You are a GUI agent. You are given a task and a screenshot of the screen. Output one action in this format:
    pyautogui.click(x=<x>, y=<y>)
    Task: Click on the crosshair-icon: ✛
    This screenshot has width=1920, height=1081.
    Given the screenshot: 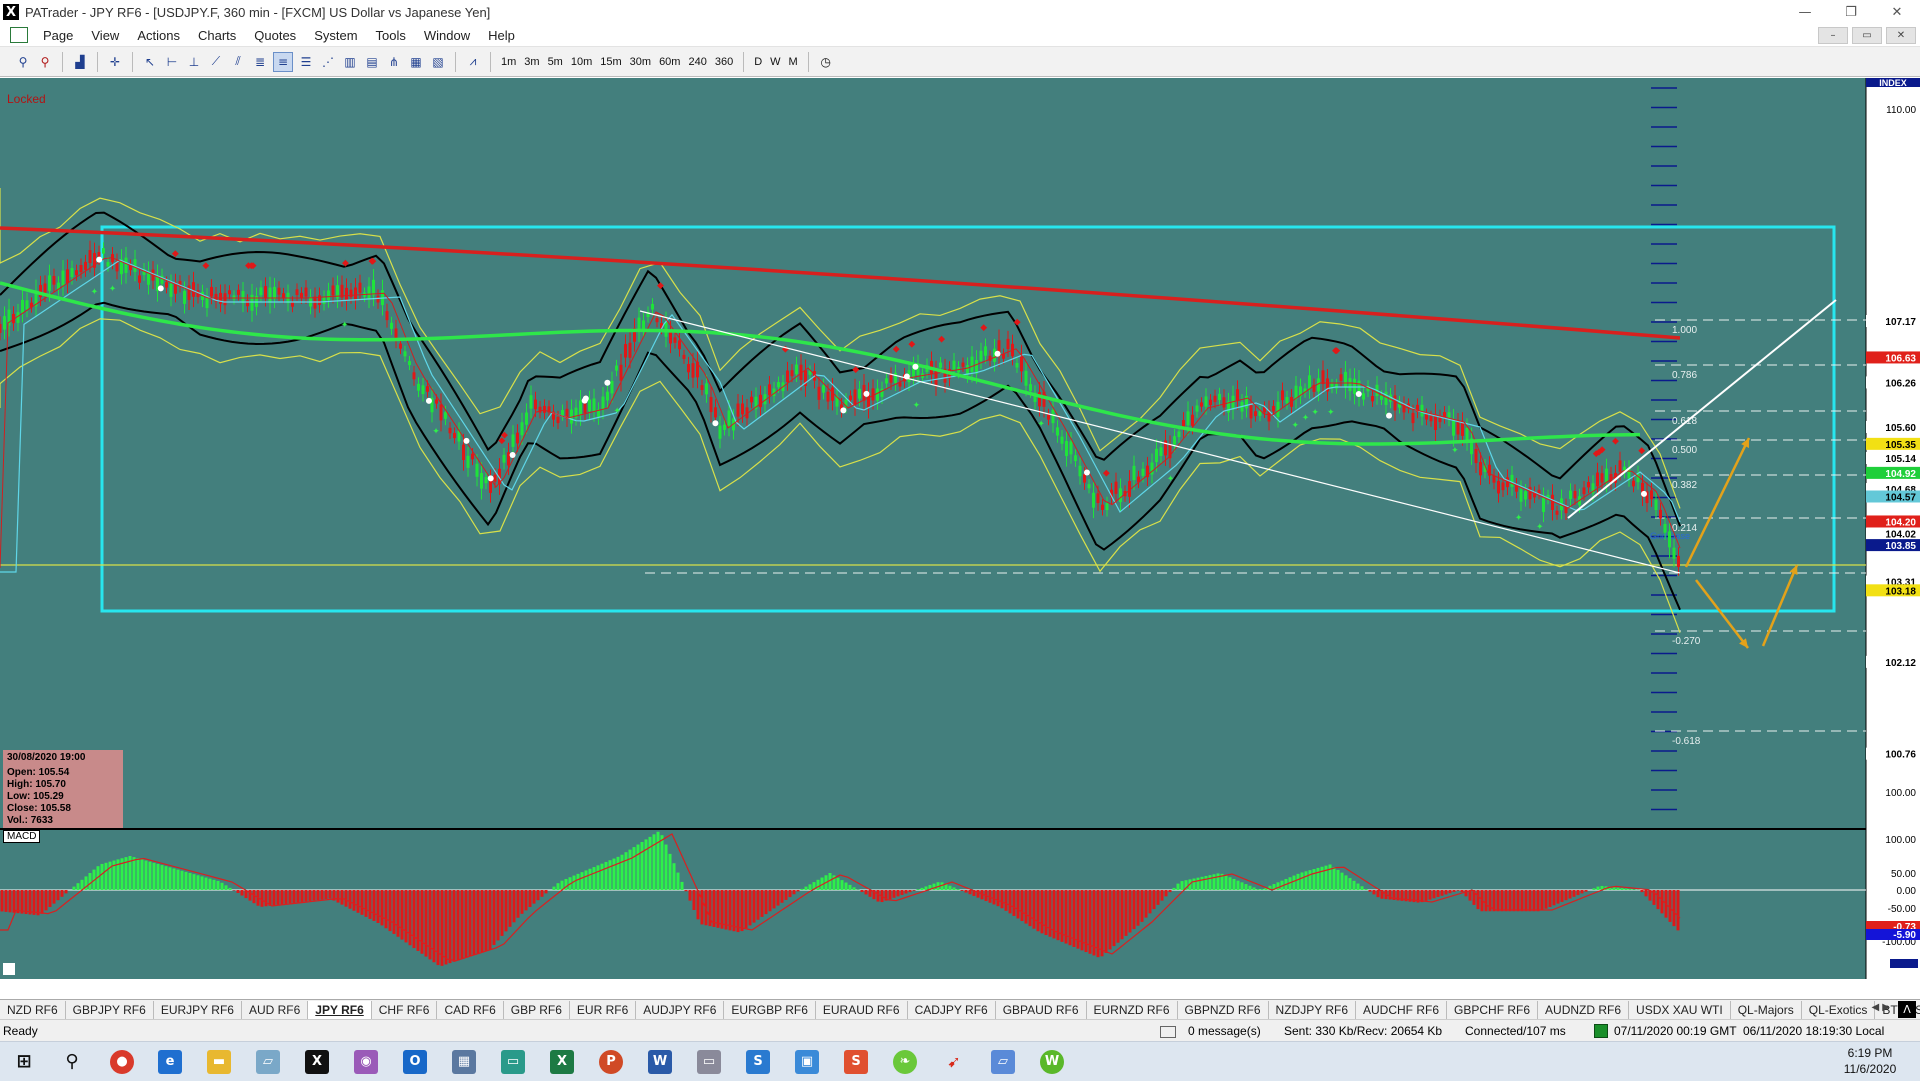 What is the action you would take?
    pyautogui.click(x=115, y=62)
    